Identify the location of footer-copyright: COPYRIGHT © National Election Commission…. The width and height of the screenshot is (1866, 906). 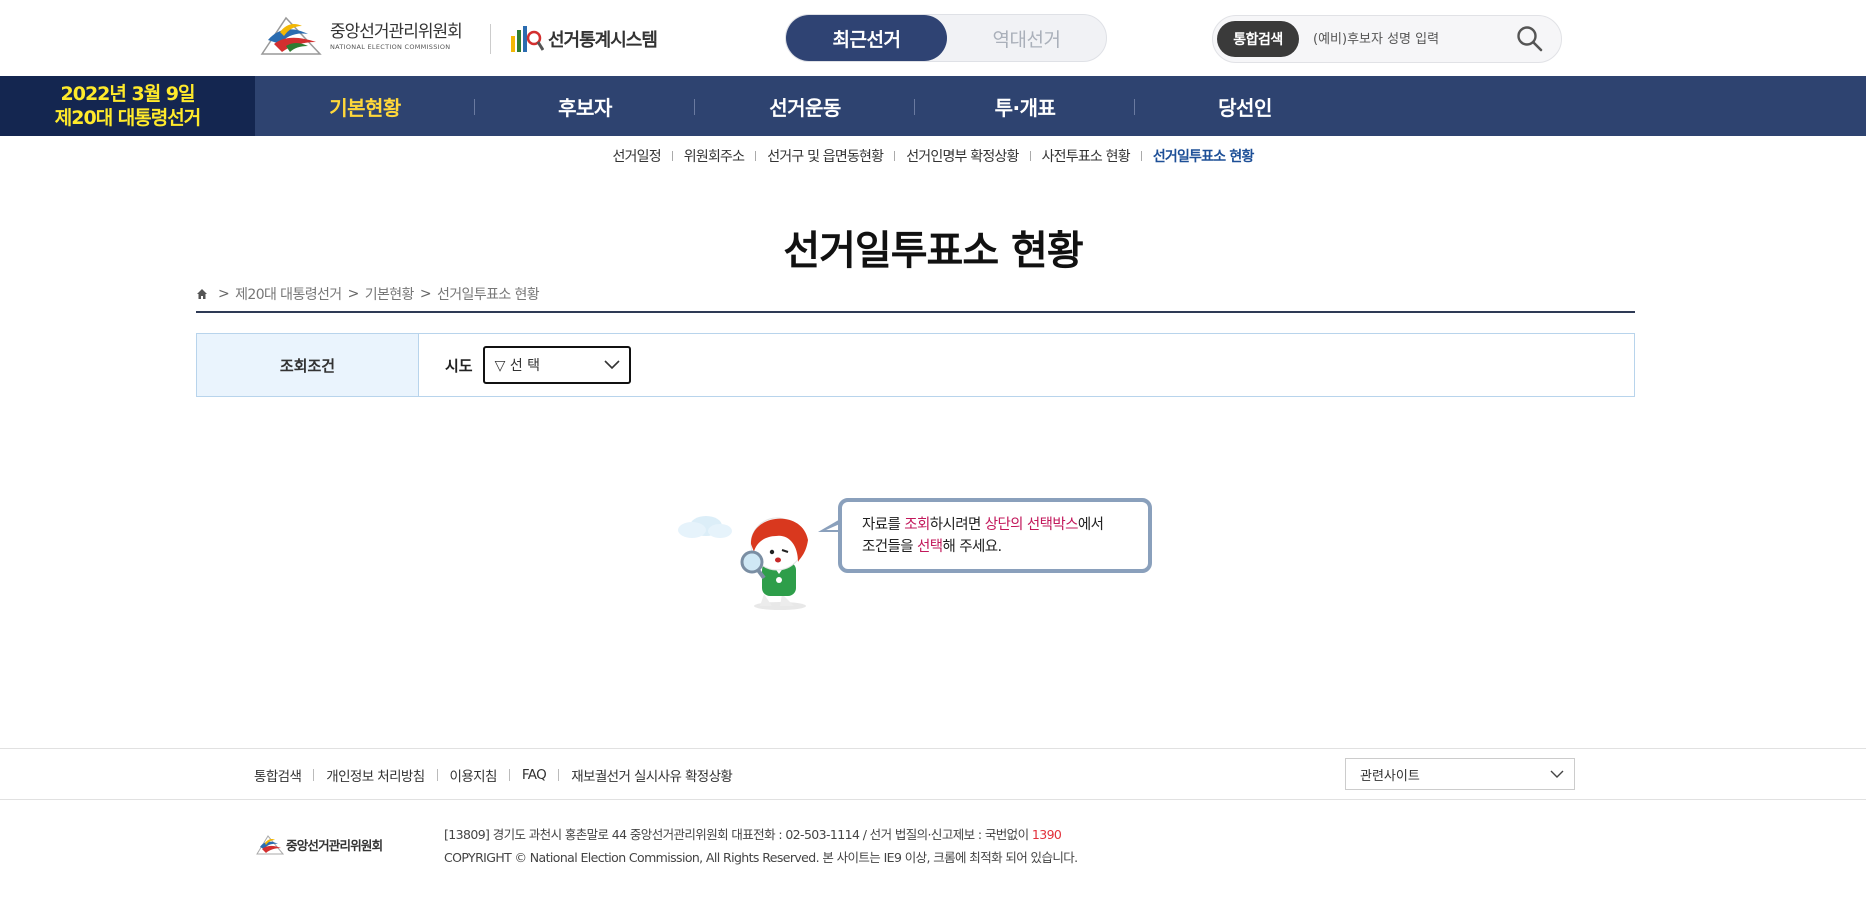
(761, 857).